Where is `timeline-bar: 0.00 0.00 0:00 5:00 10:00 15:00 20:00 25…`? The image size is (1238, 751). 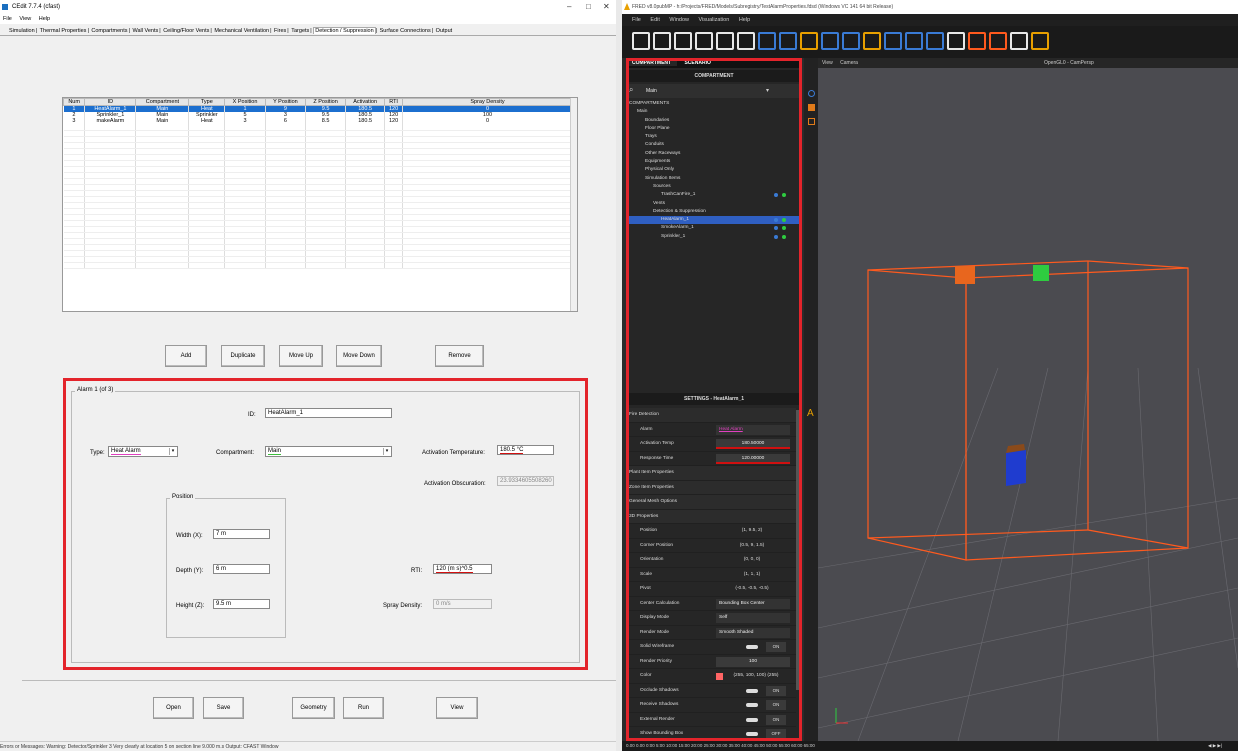
timeline-bar: 0.00 0.00 0:00 5:00 10:00 15:00 20:00 25… is located at coordinates (930, 746).